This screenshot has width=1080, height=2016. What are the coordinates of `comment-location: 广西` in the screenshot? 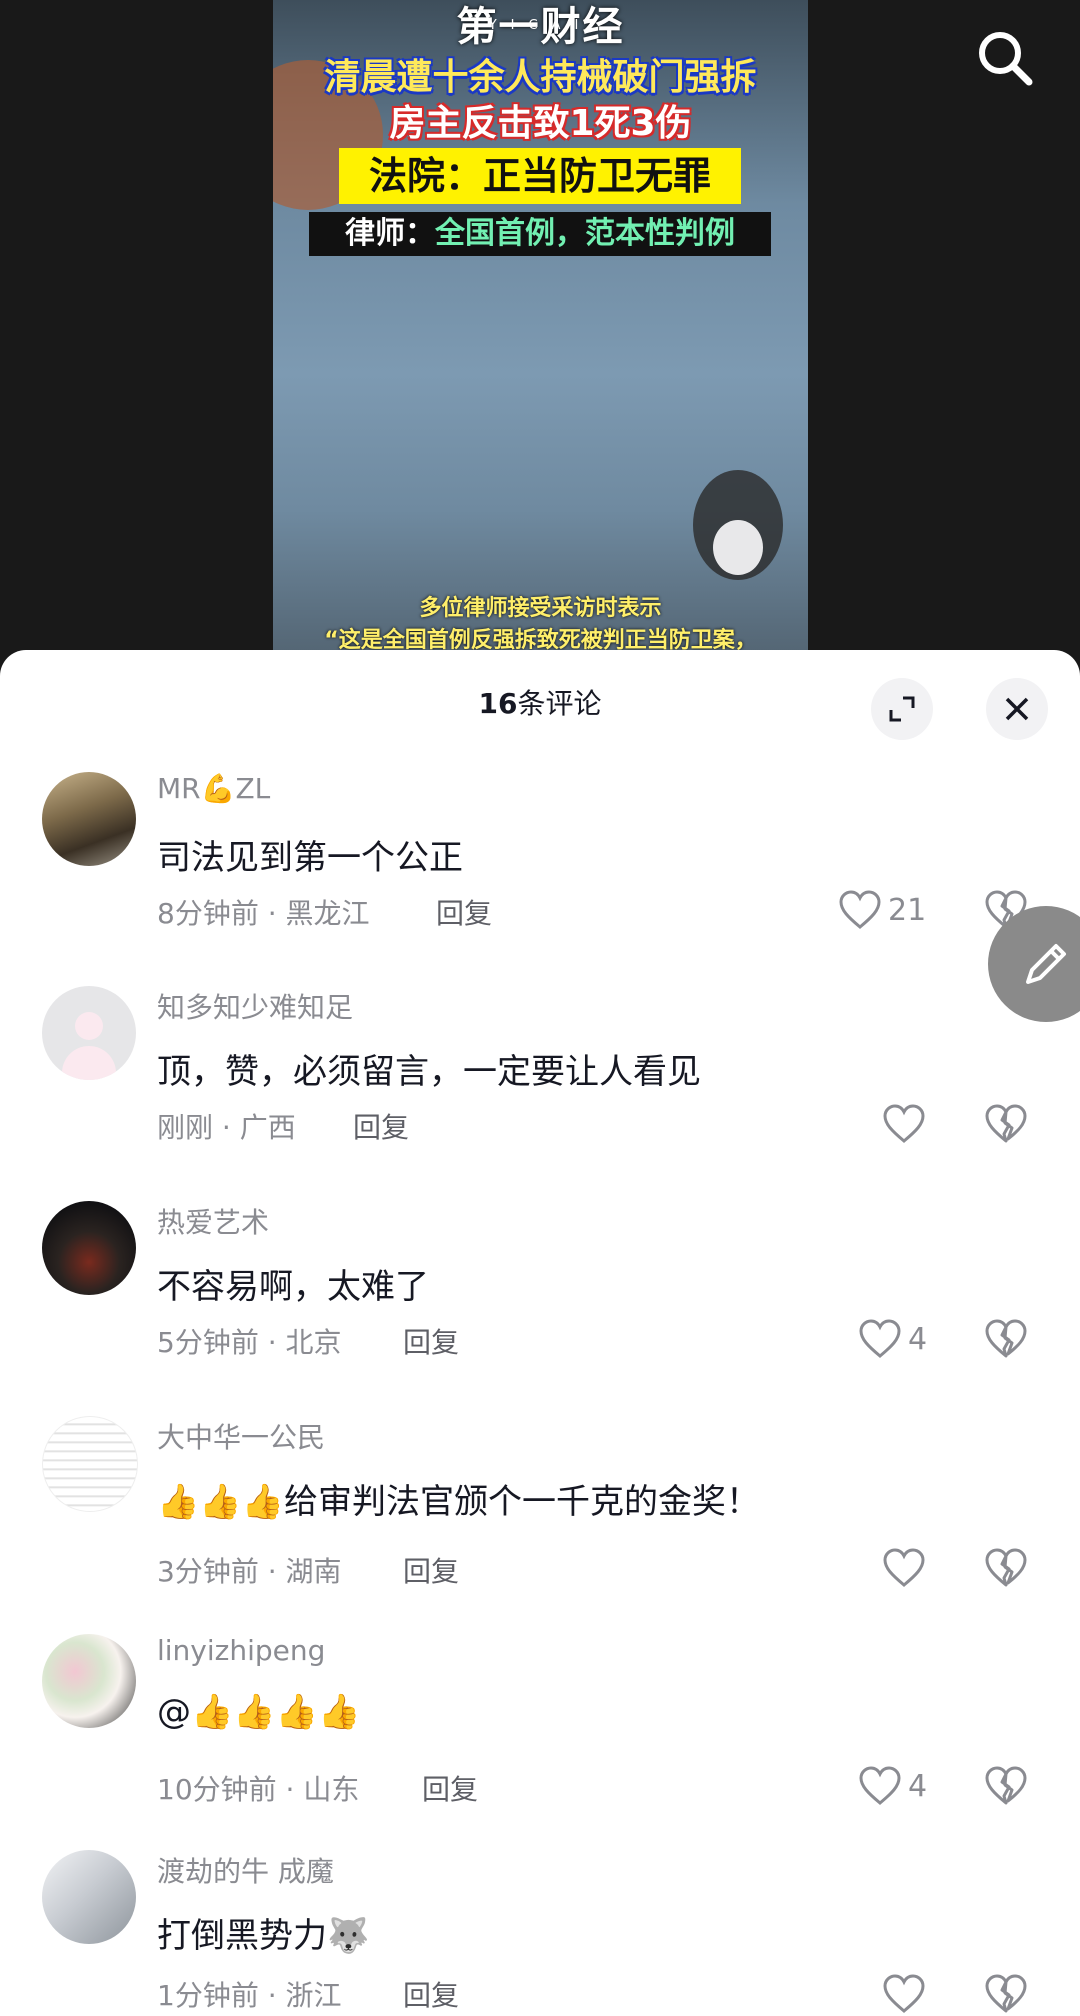 It's located at (267, 1127).